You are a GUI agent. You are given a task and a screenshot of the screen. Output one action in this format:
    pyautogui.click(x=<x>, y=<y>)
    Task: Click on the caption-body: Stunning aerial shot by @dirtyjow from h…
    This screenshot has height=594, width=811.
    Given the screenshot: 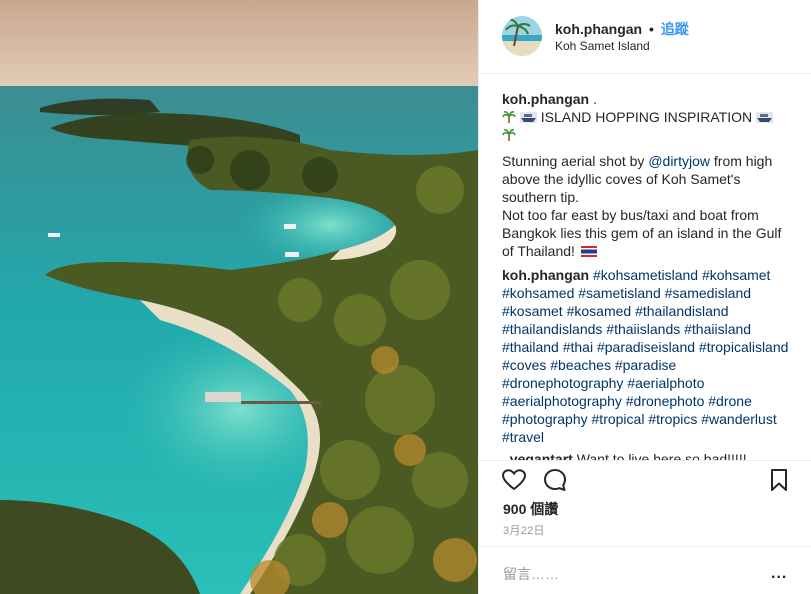 What is the action you would take?
    pyautogui.click(x=647, y=179)
    